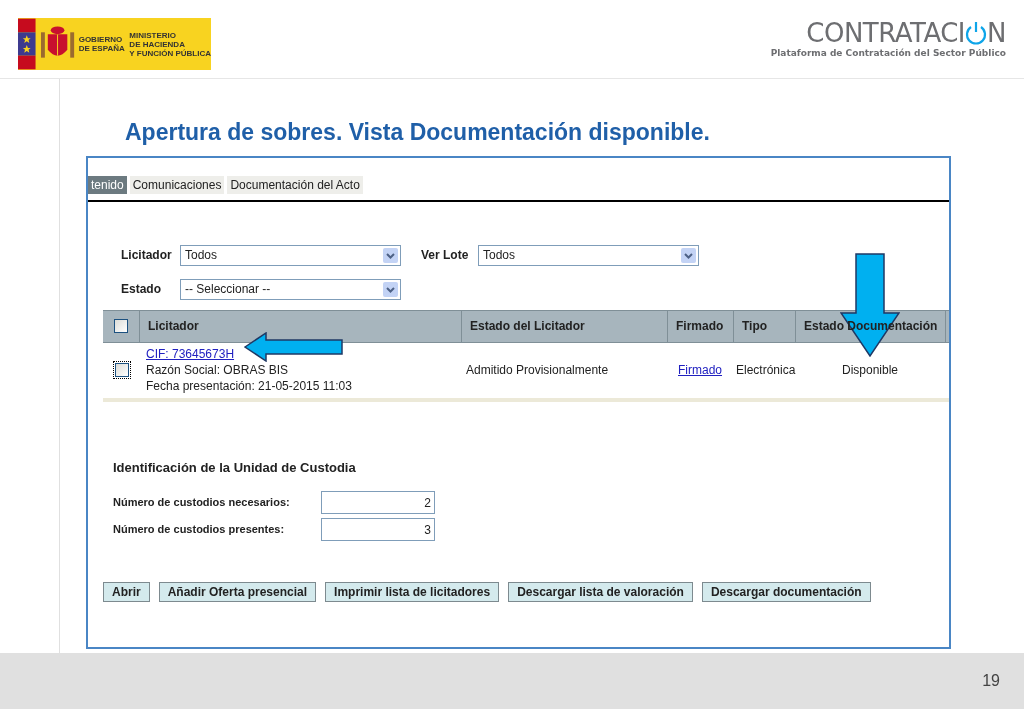 The width and height of the screenshot is (1024, 709). What do you see at coordinates (249, 386) in the screenshot?
I see `table-cell-text: Fecha presentación: 21-05-2015 11:03` at bounding box center [249, 386].